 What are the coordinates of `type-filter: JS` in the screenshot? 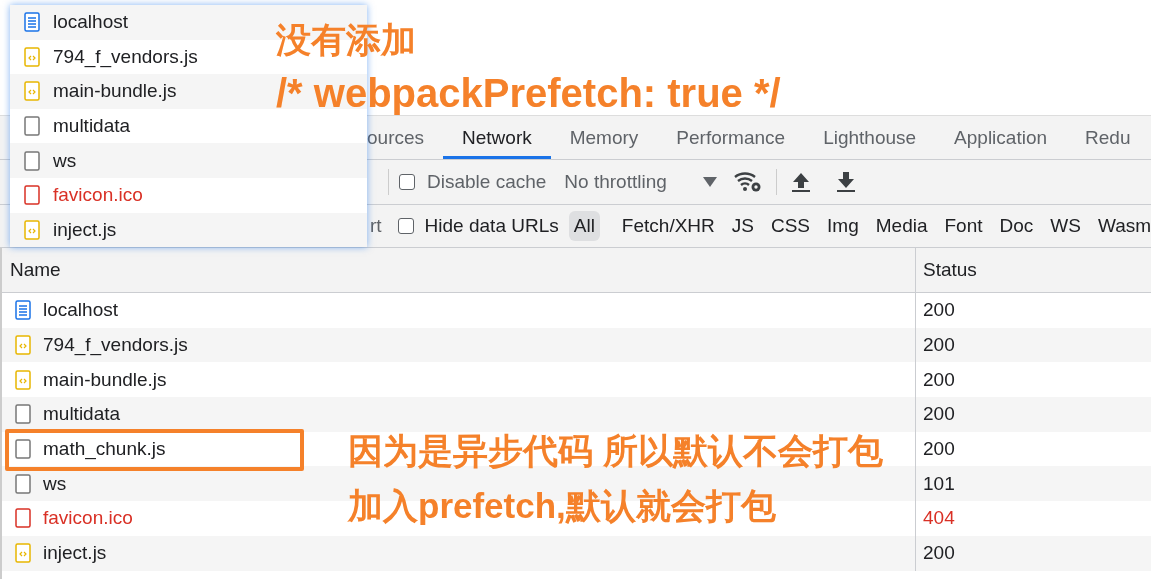 It's located at (742, 226).